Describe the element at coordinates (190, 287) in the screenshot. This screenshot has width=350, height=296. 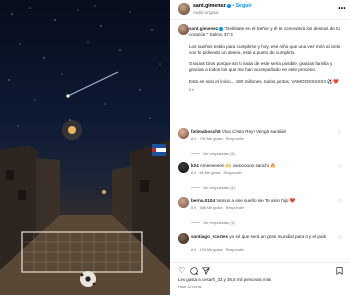
I see `post-time-ago: Hace 10 horas` at that location.